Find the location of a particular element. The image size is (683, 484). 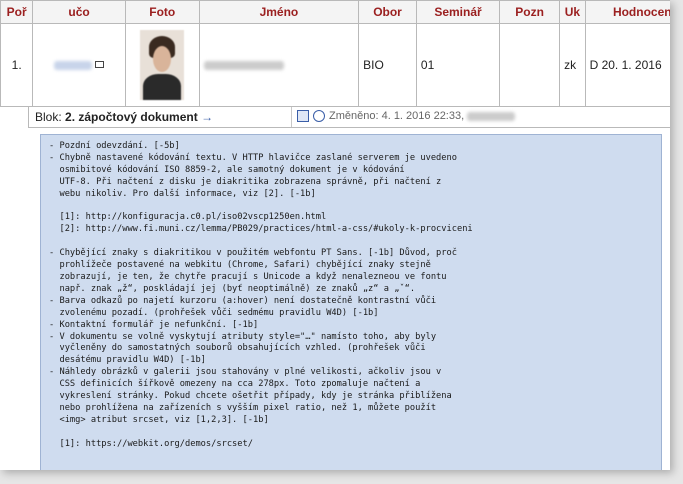

col-header-uco: učo is located at coordinates (79, 12).